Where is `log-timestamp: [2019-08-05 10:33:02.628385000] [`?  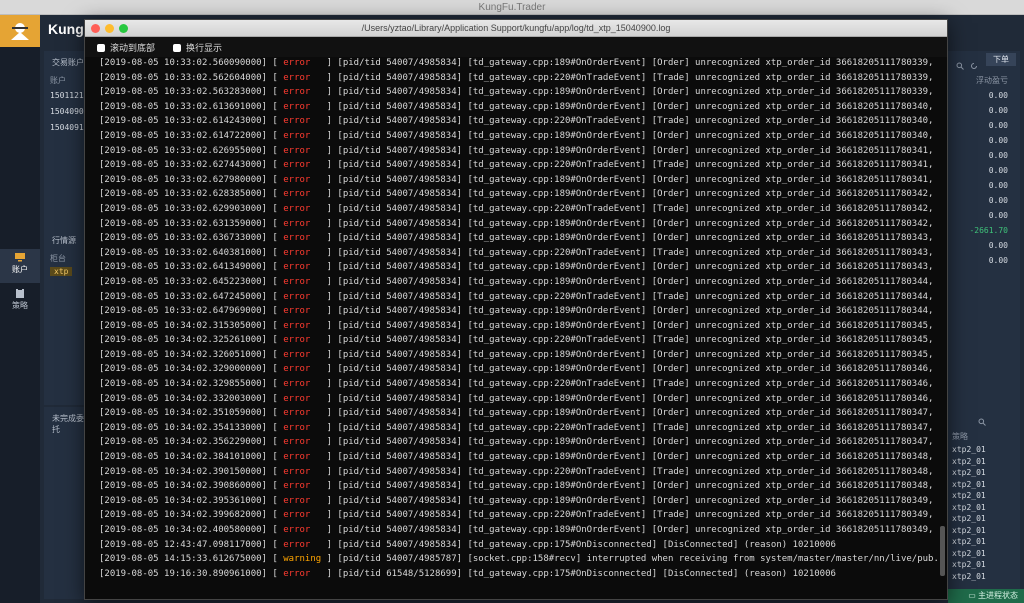 log-timestamp: [2019-08-05 10:33:02.628385000] [ is located at coordinates (191, 194).